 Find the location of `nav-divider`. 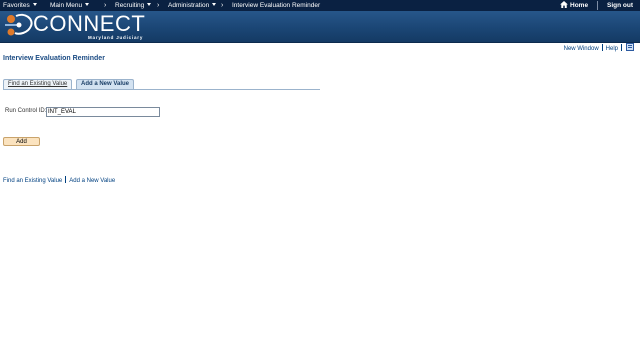

nav-divider is located at coordinates (597, 5).